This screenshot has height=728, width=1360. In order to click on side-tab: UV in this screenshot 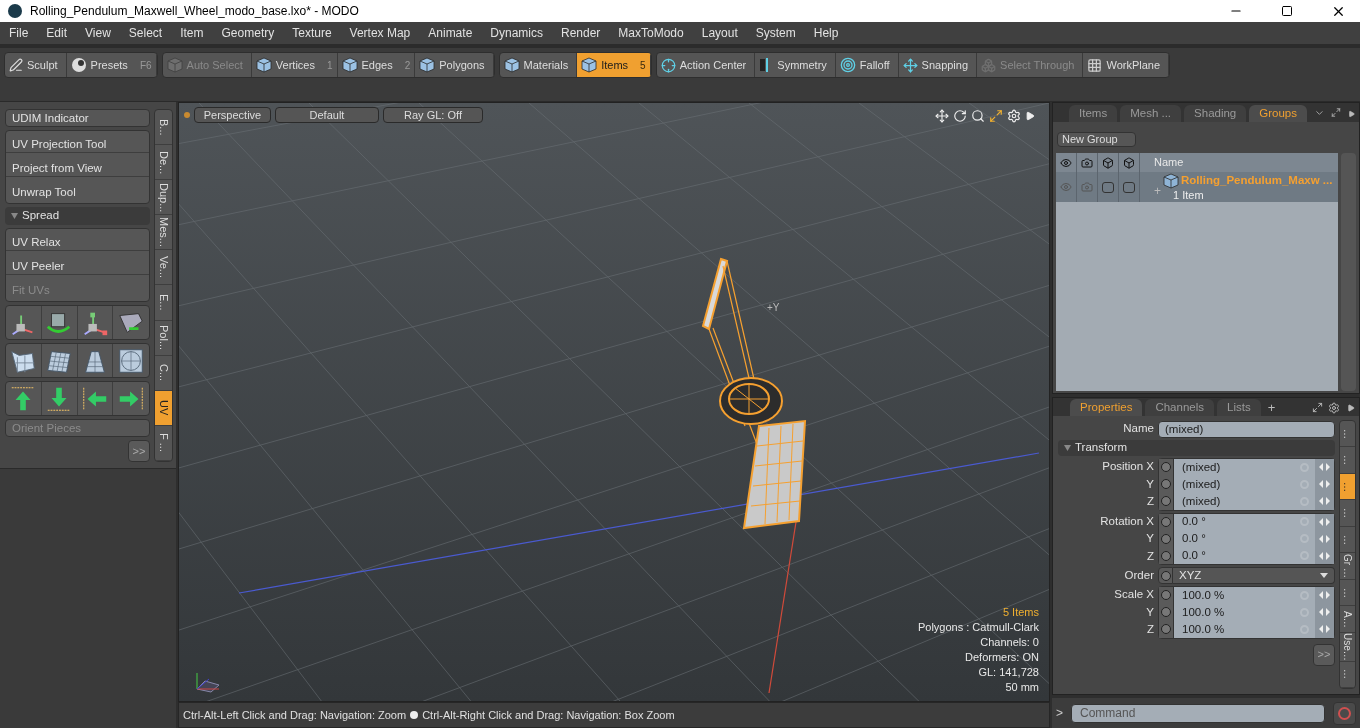, I will do `click(163, 408)`.